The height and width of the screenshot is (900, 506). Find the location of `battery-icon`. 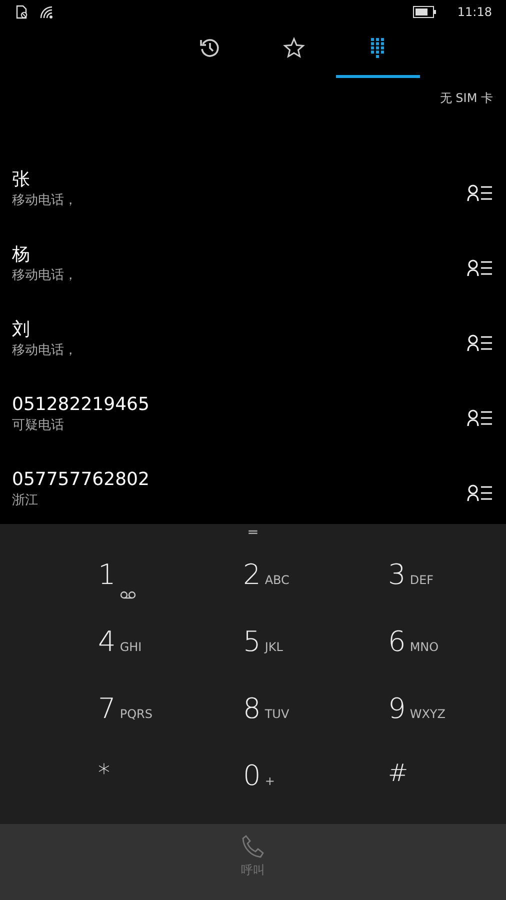

battery-icon is located at coordinates (425, 12).